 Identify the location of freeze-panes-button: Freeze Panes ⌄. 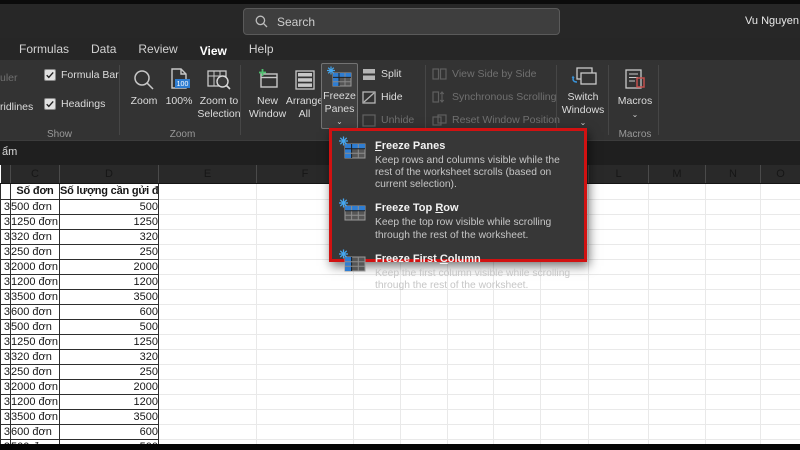
(339, 96).